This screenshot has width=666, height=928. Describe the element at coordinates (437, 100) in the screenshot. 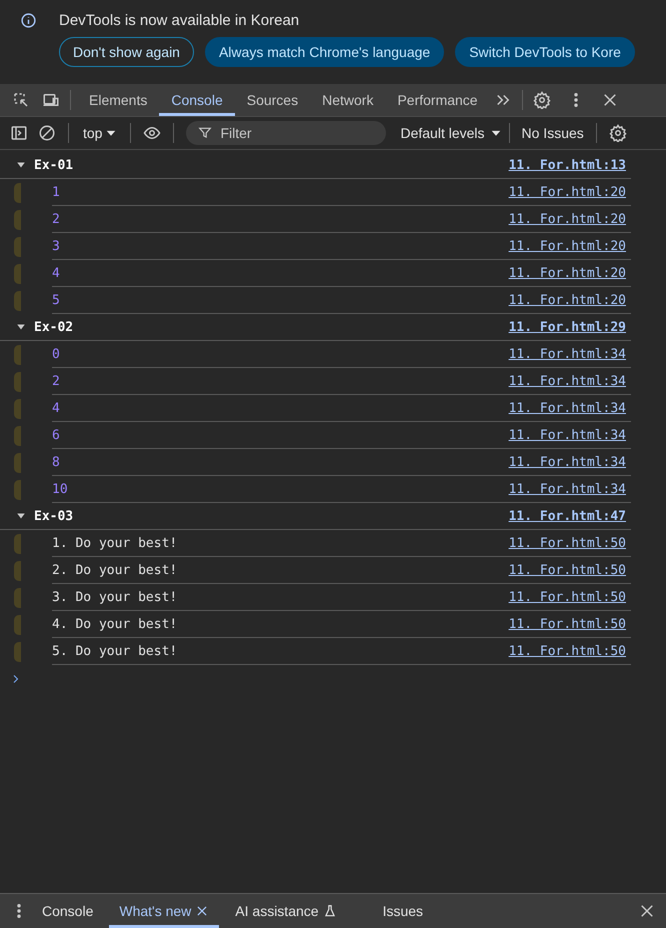

I see `panel-tab: Performance` at that location.